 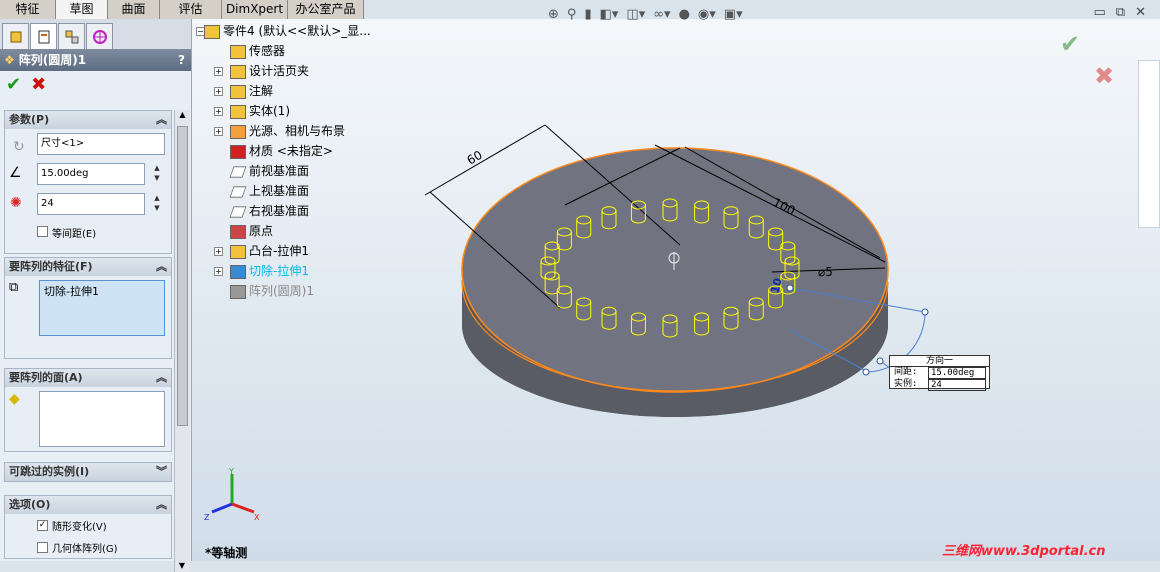 What do you see at coordinates (326, 9) in the screenshot?
I see `tab-office-products: 办公室产品` at bounding box center [326, 9].